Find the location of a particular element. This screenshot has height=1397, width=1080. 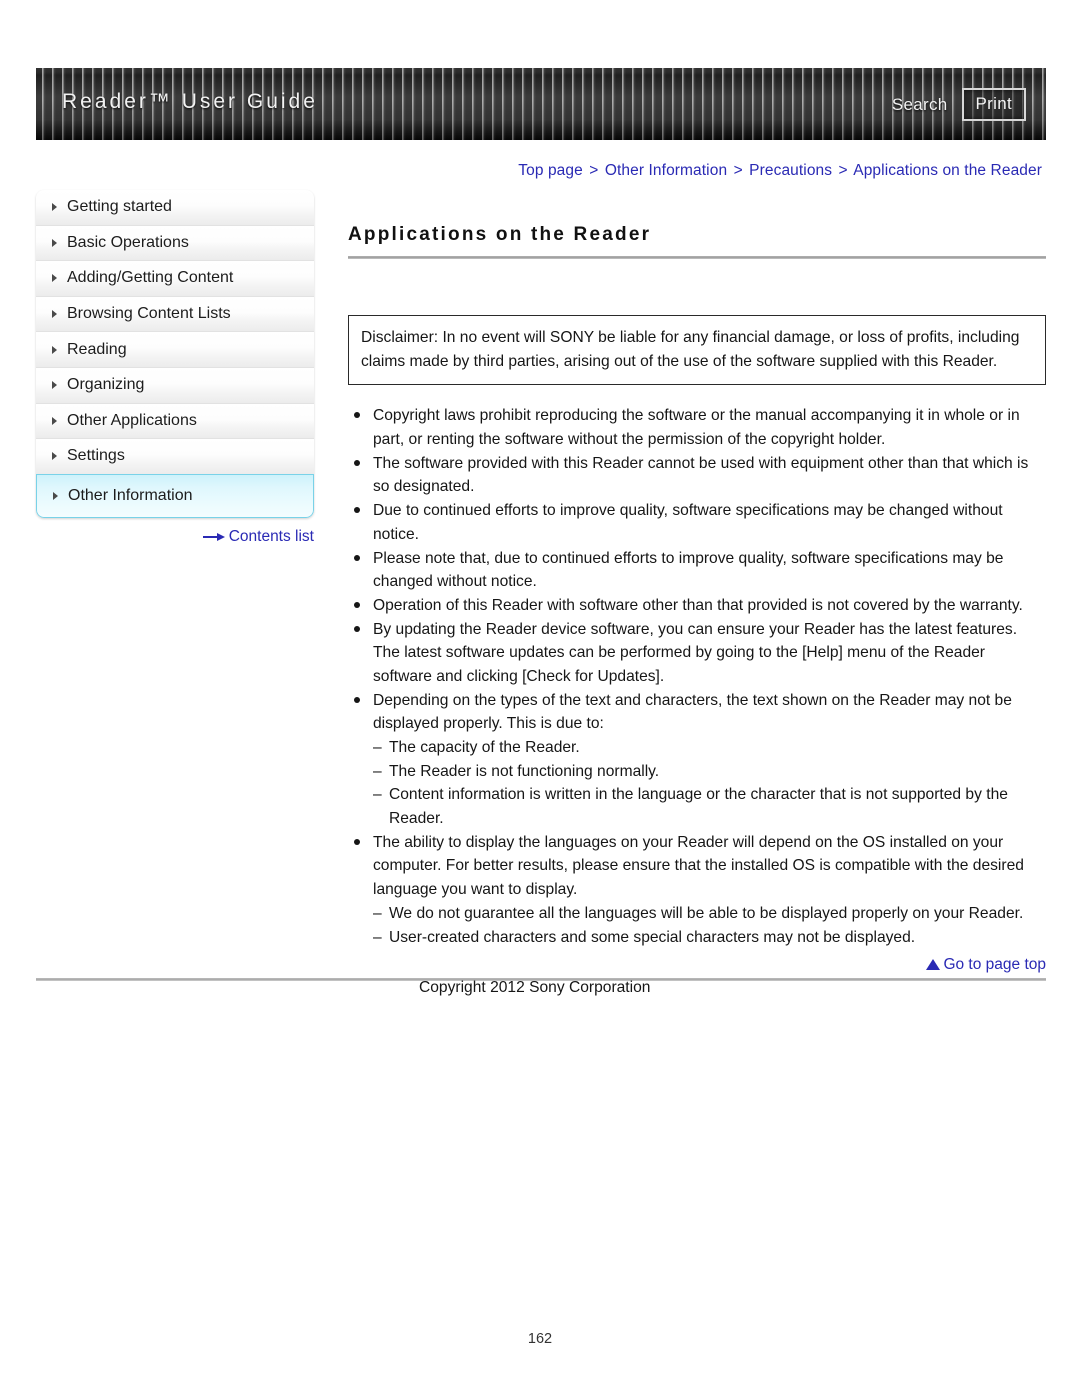

triangle-up-icon is located at coordinates (933, 964).